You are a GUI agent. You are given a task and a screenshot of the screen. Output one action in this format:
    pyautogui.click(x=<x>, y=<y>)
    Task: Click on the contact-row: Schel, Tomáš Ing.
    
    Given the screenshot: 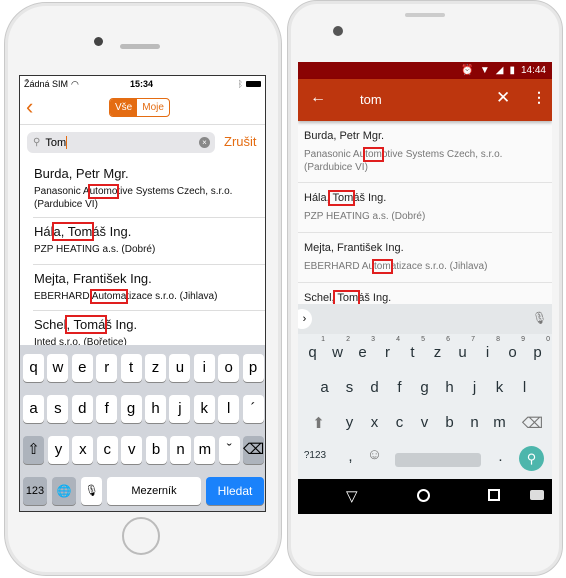 What is the action you would take?
    pyautogui.click(x=426, y=298)
    